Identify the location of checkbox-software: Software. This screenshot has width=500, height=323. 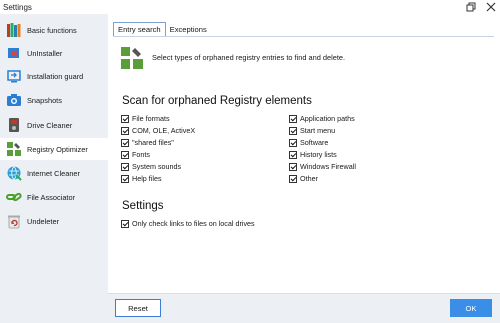
(308, 142).